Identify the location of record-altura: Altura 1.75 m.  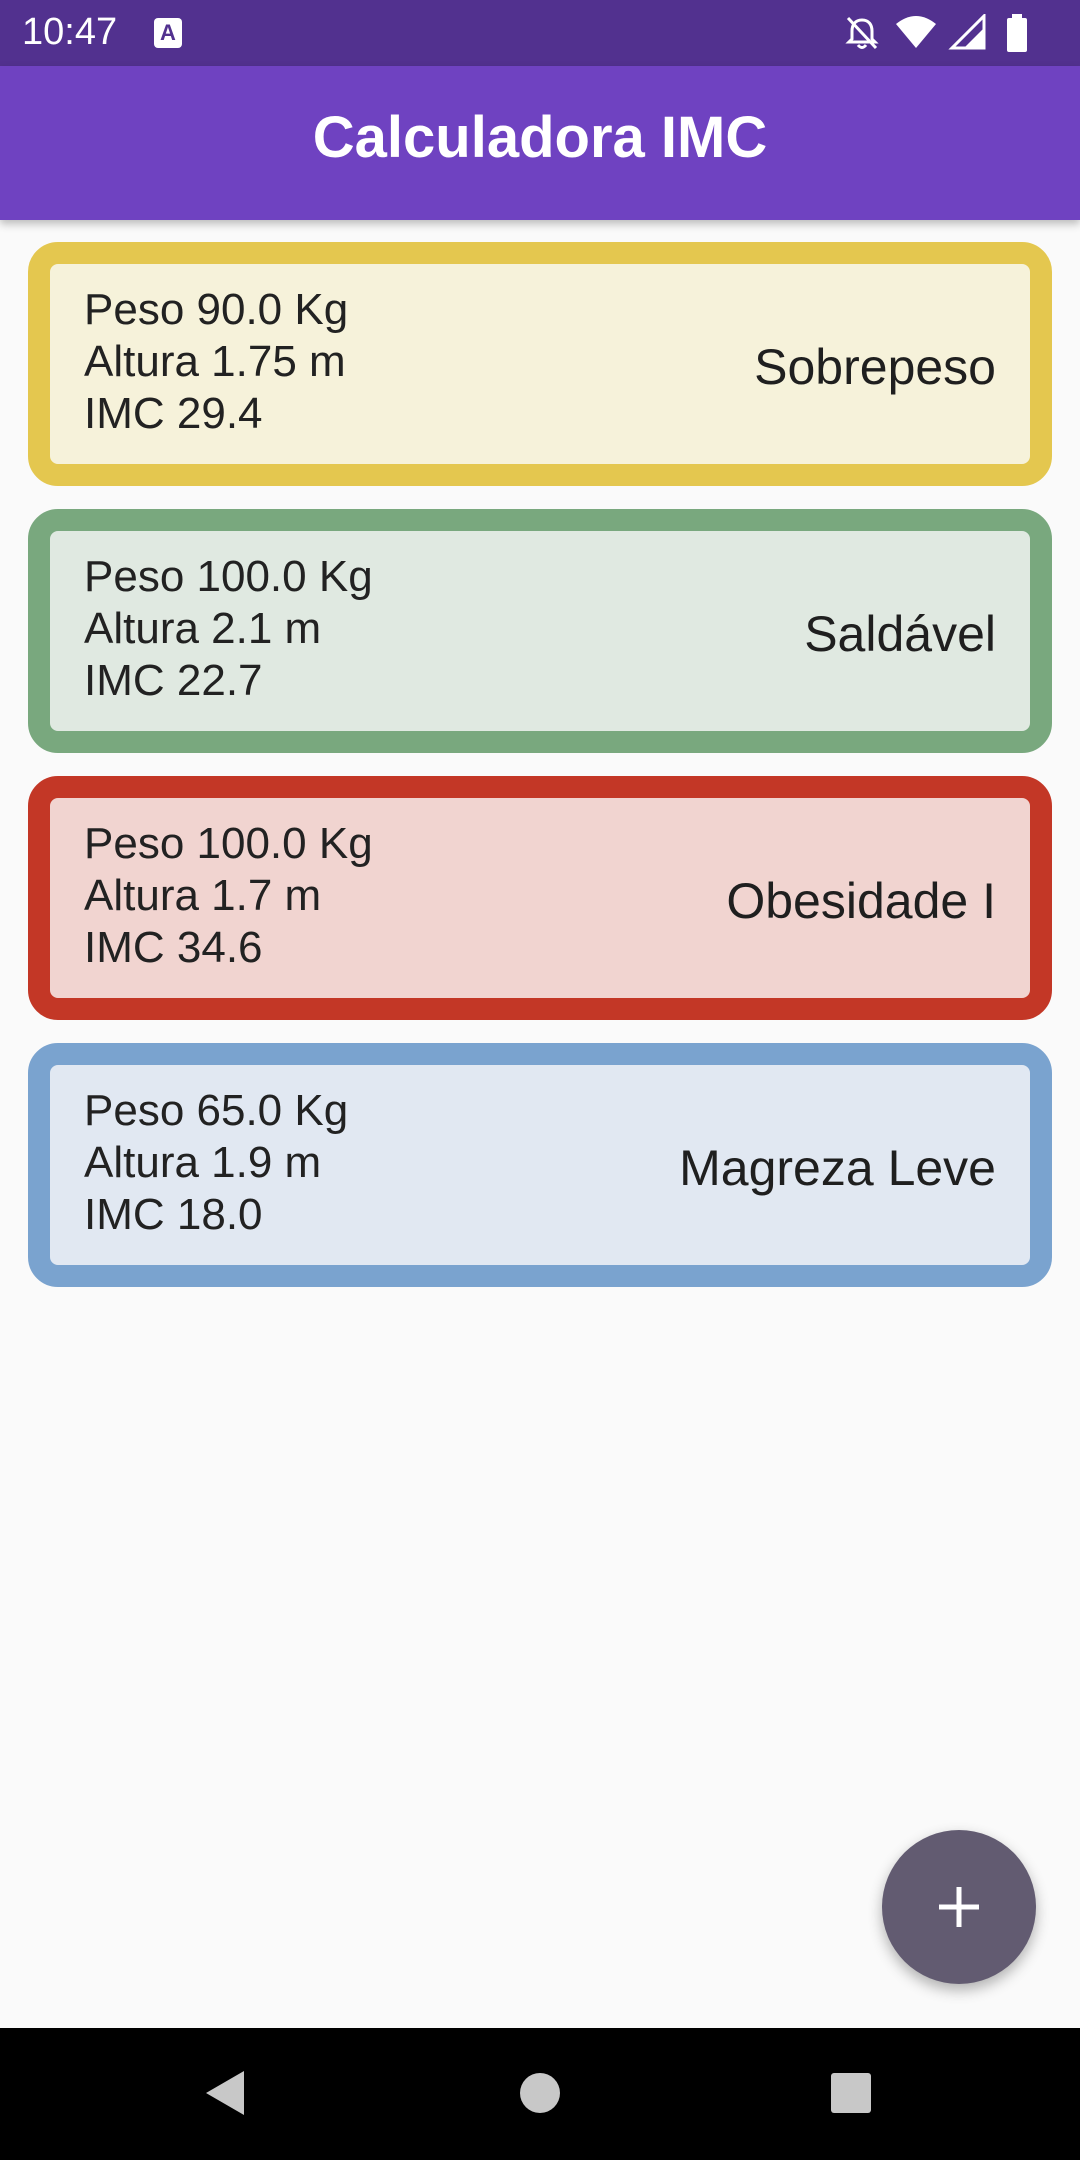
(215, 361).